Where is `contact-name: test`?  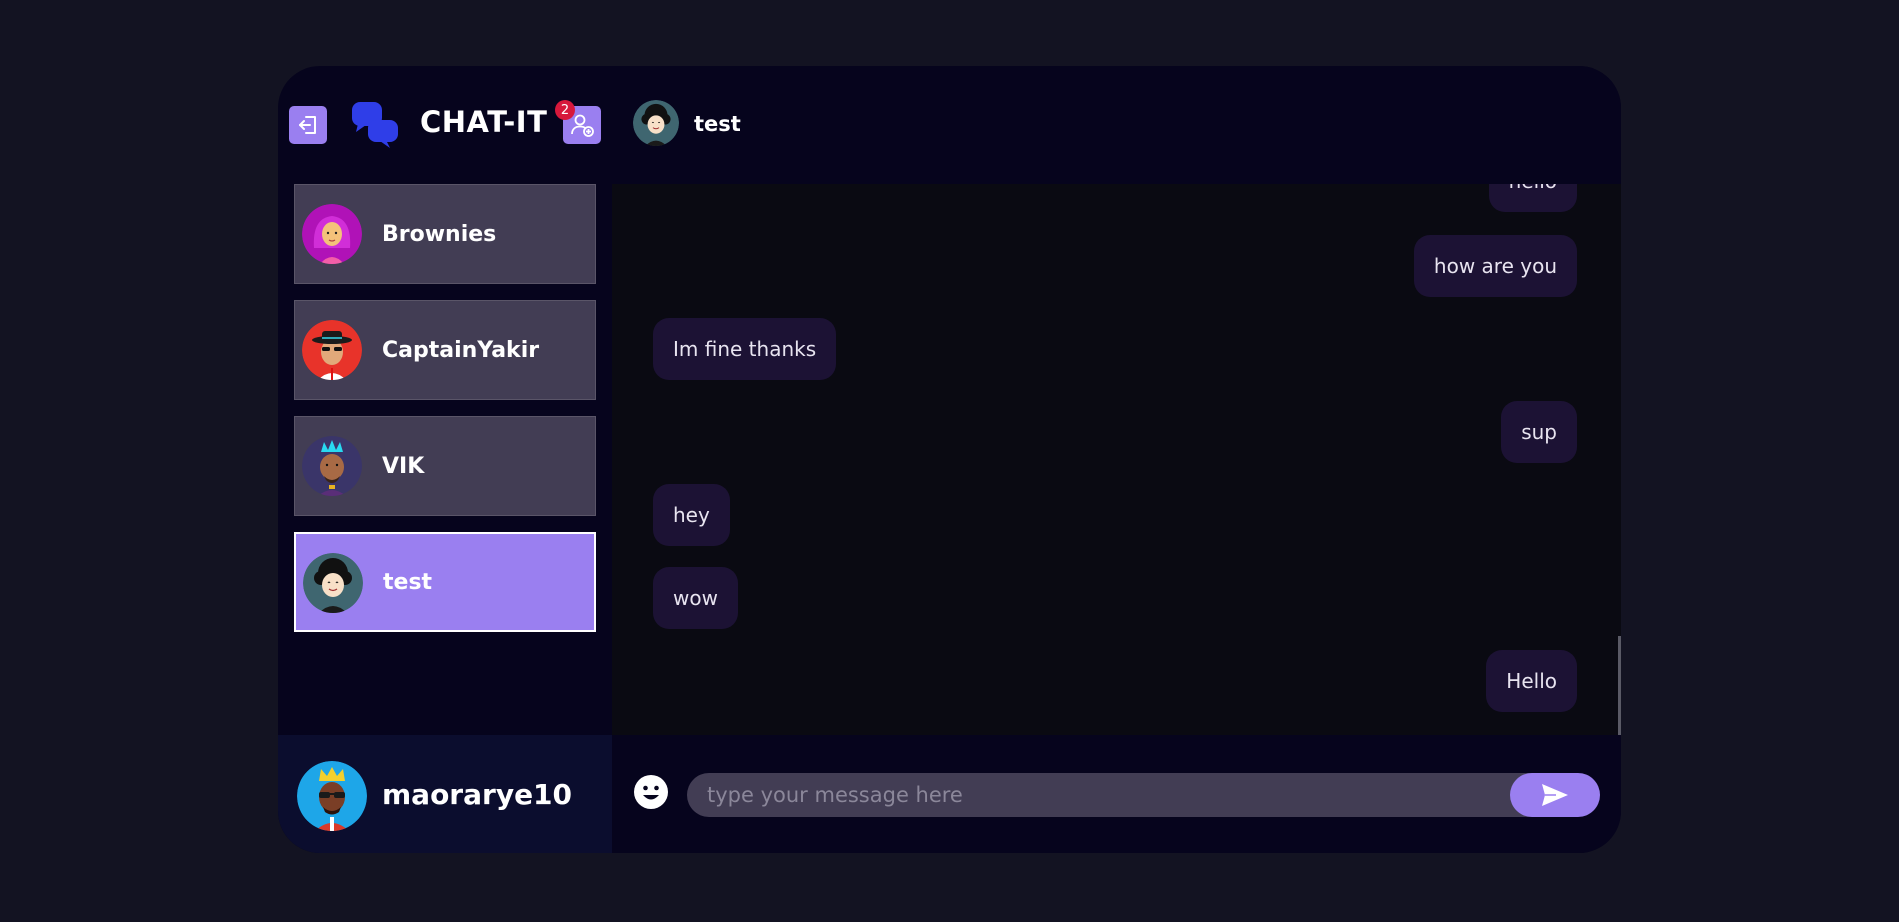 contact-name: test is located at coordinates (408, 582).